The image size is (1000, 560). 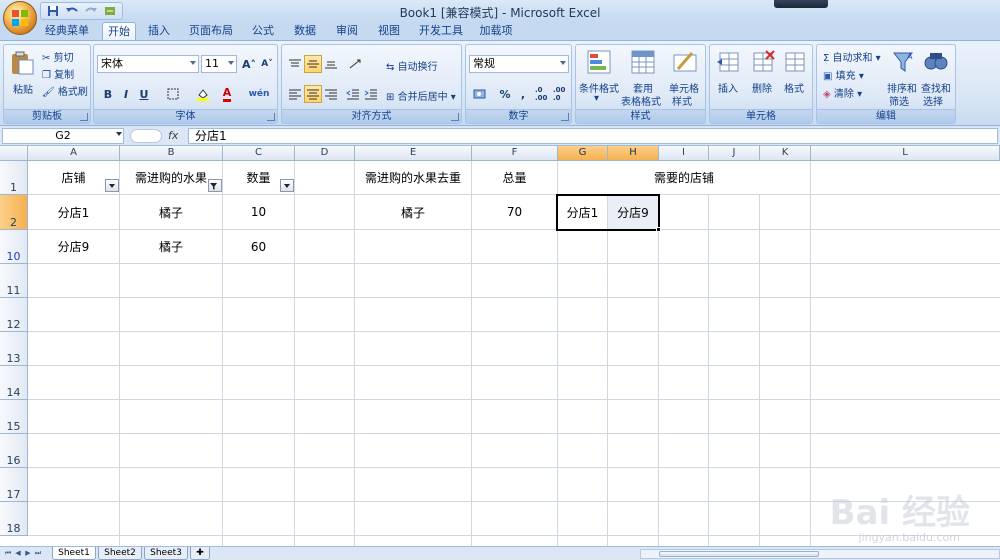 What do you see at coordinates (211, 31) in the screenshot?
I see `tab-page-layout: 页面布局` at bounding box center [211, 31].